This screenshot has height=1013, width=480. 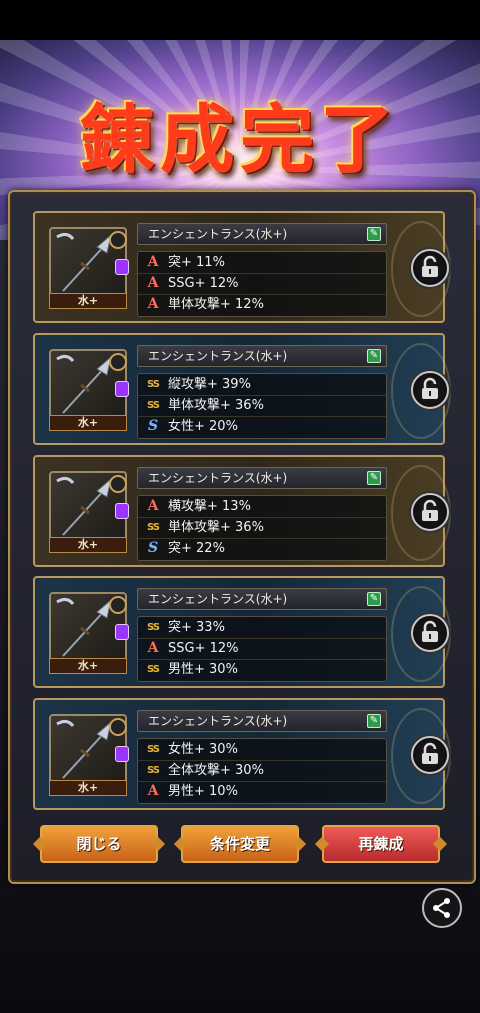 What do you see at coordinates (240, 140) in the screenshot?
I see `page-title: 錬成完了` at bounding box center [240, 140].